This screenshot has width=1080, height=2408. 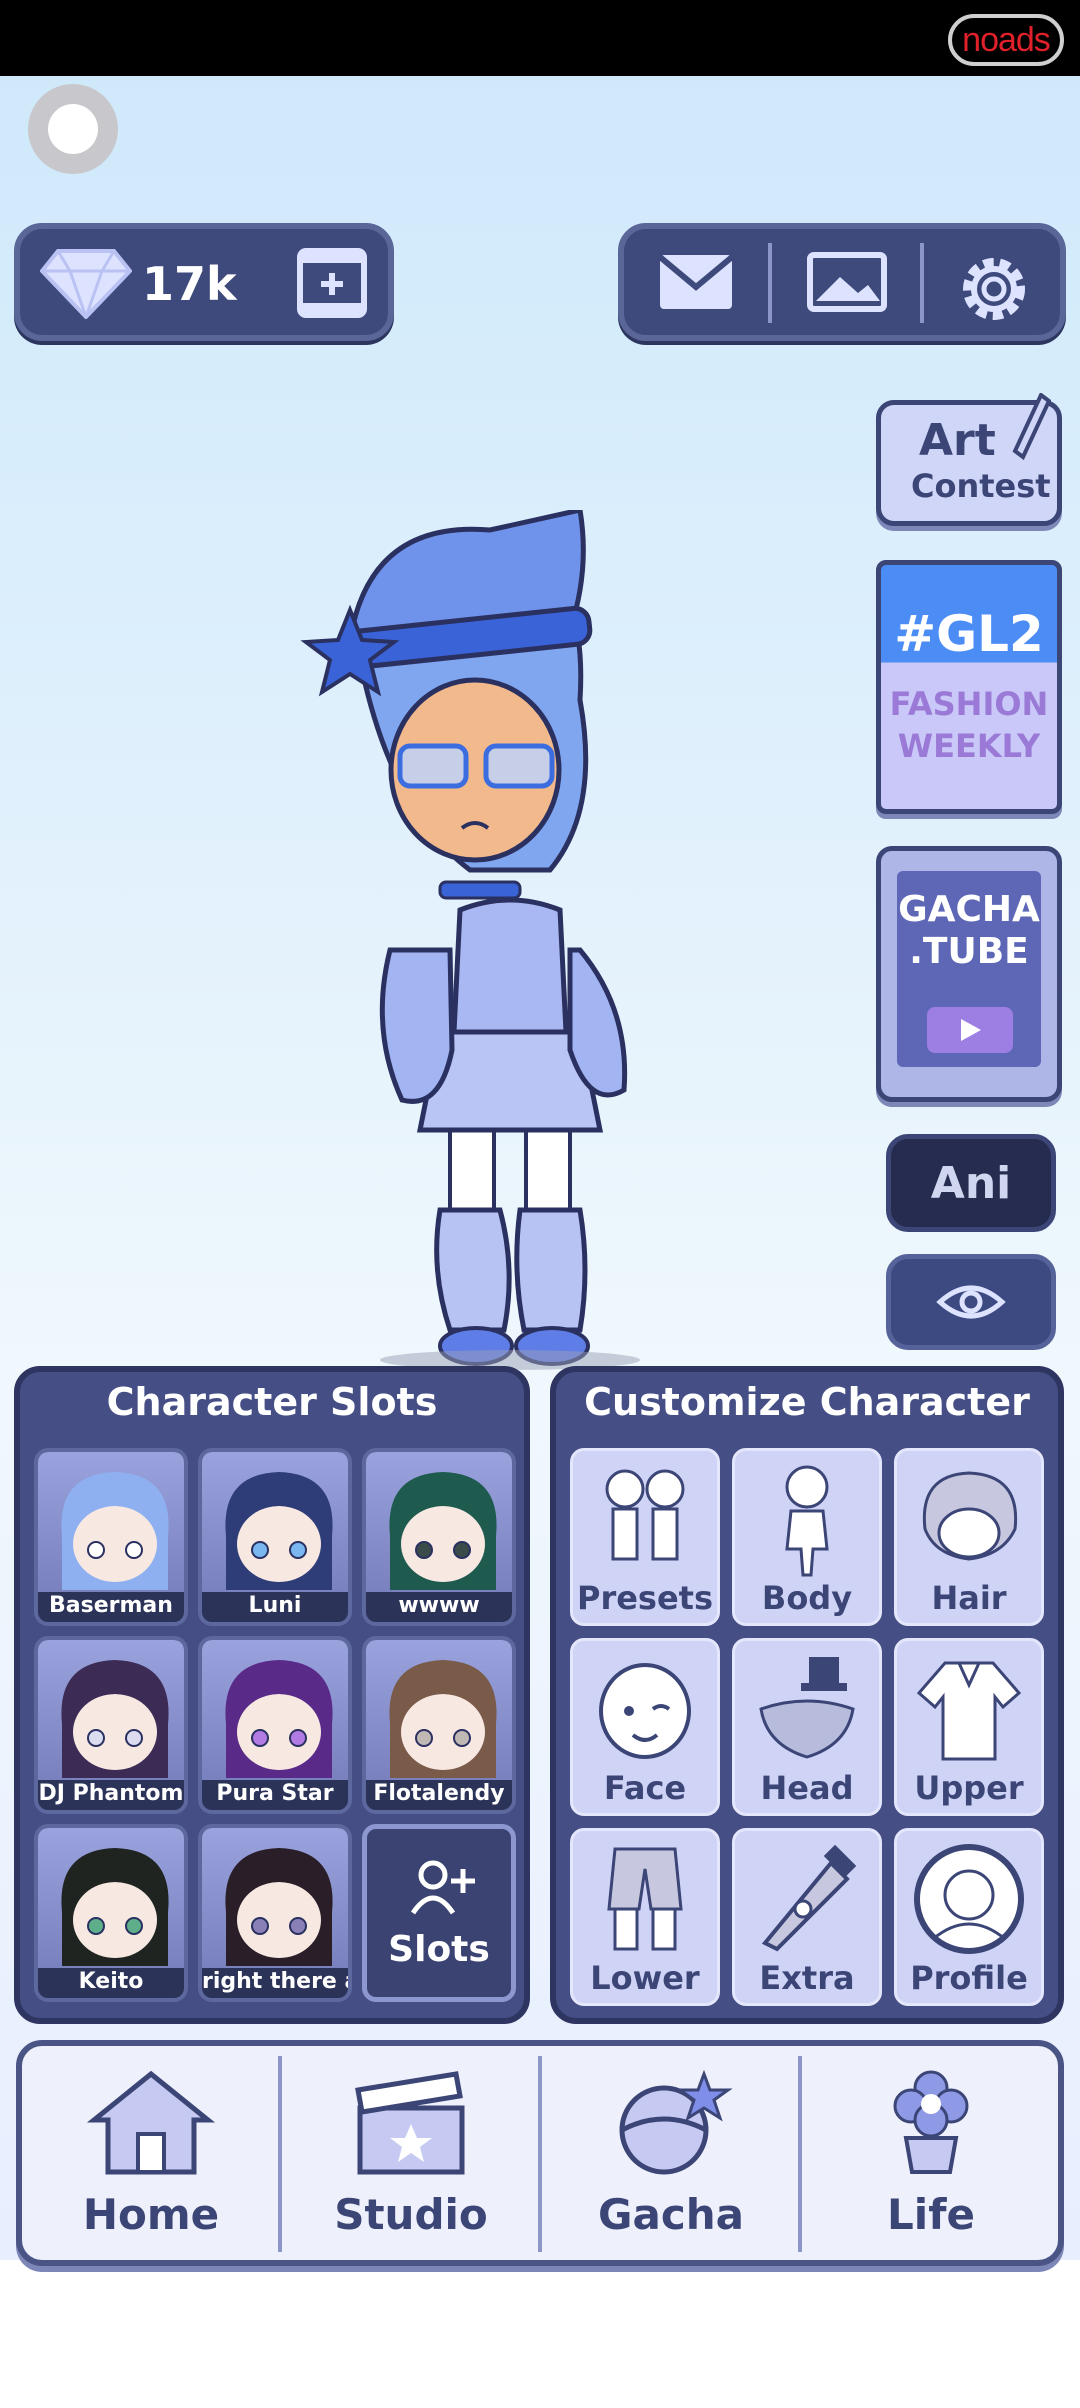 I want to click on record-button, so click(x=73, y=129).